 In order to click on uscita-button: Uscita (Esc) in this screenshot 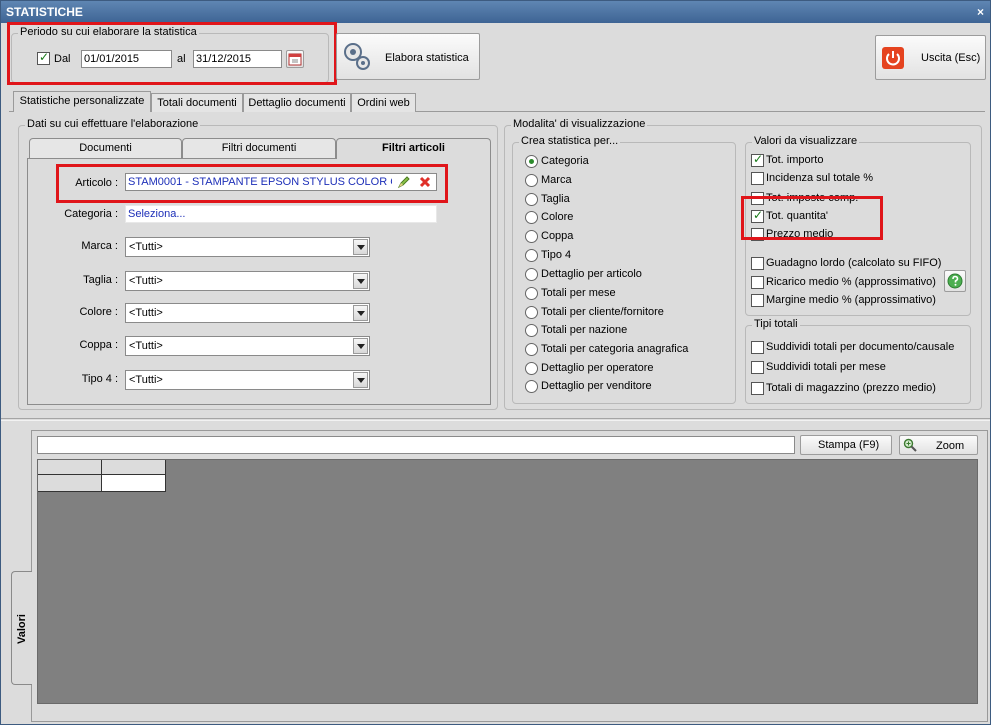, I will do `click(930, 57)`.